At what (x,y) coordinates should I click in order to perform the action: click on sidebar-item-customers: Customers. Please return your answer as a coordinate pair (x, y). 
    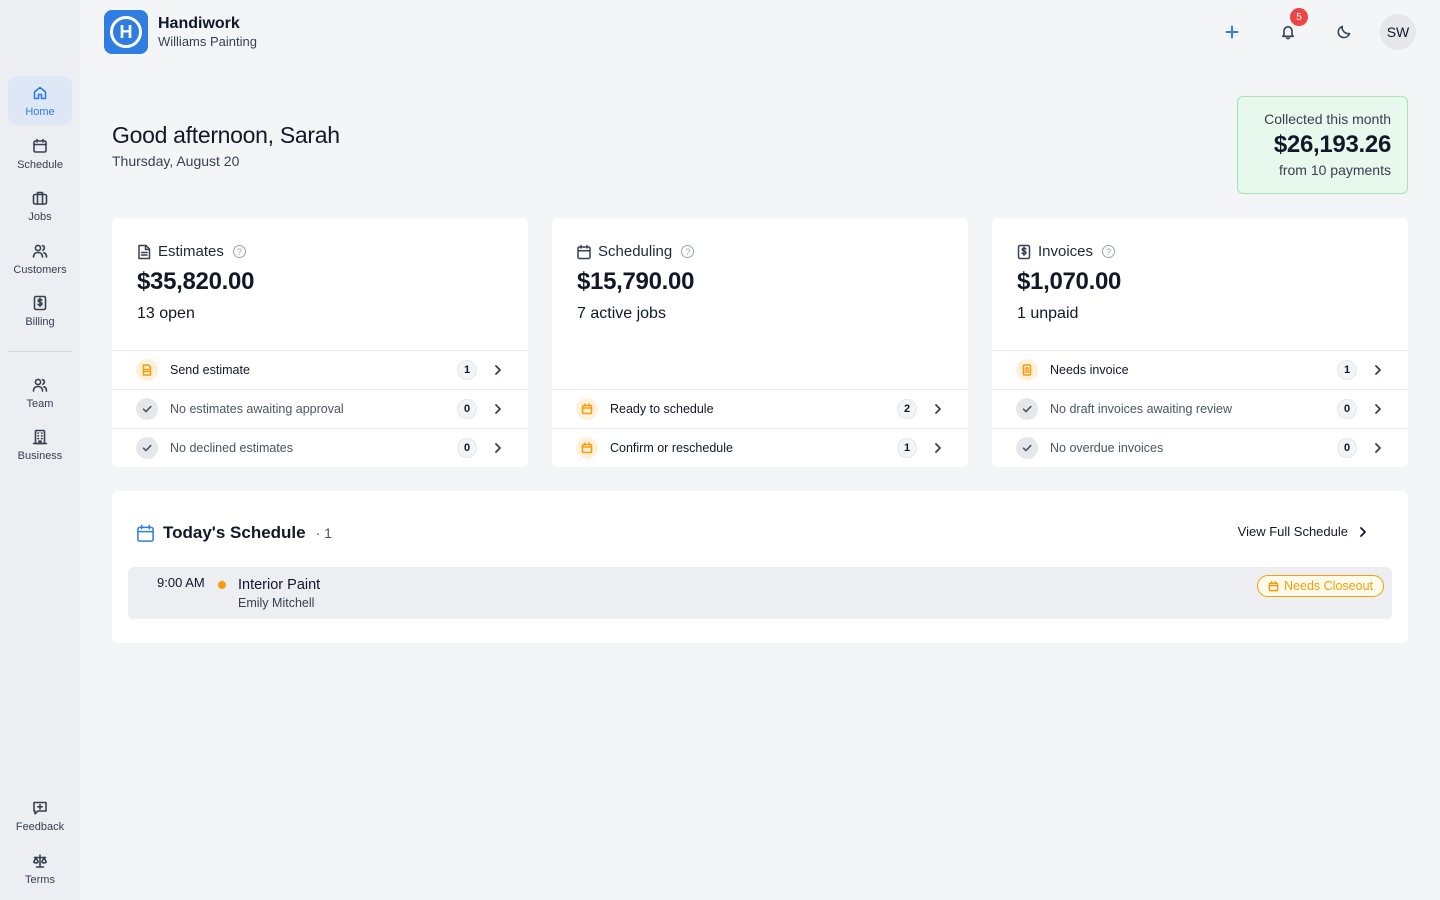
    Looking at the image, I should click on (40, 258).